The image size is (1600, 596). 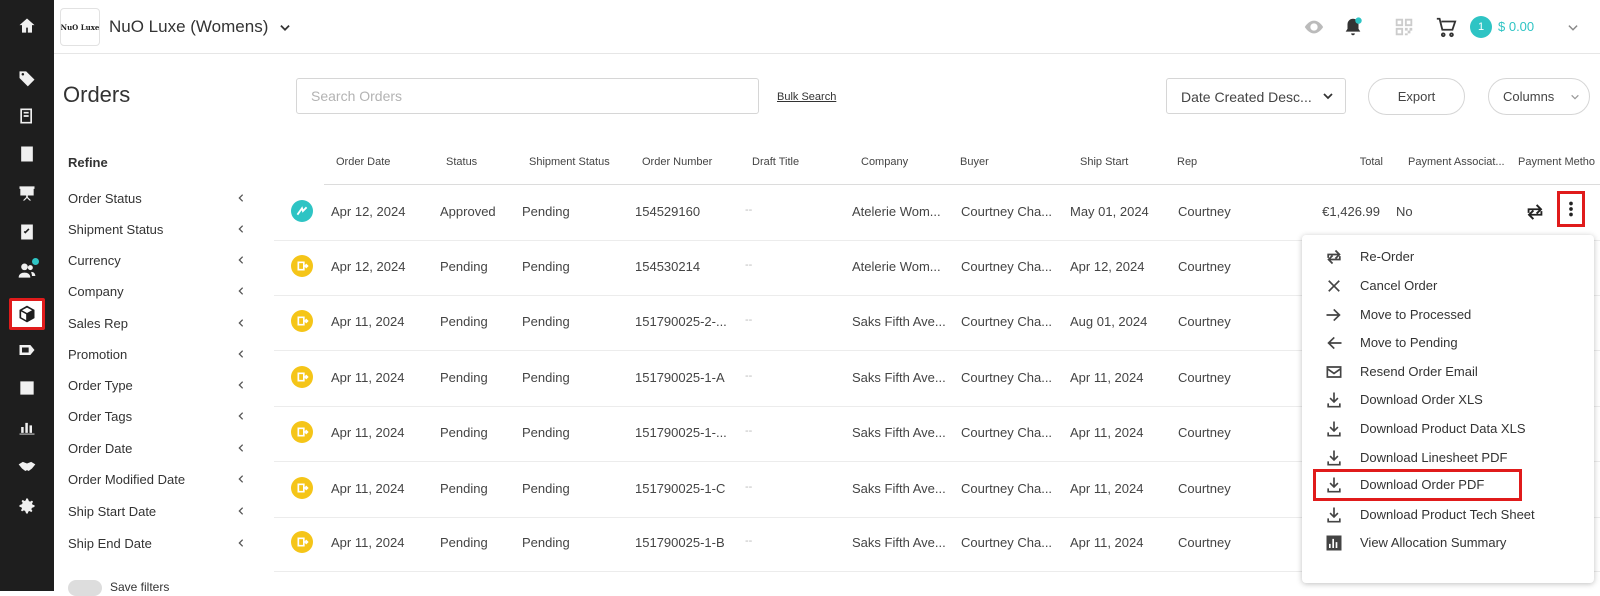 I want to click on column-header: Ship Start, so click(x=1104, y=162).